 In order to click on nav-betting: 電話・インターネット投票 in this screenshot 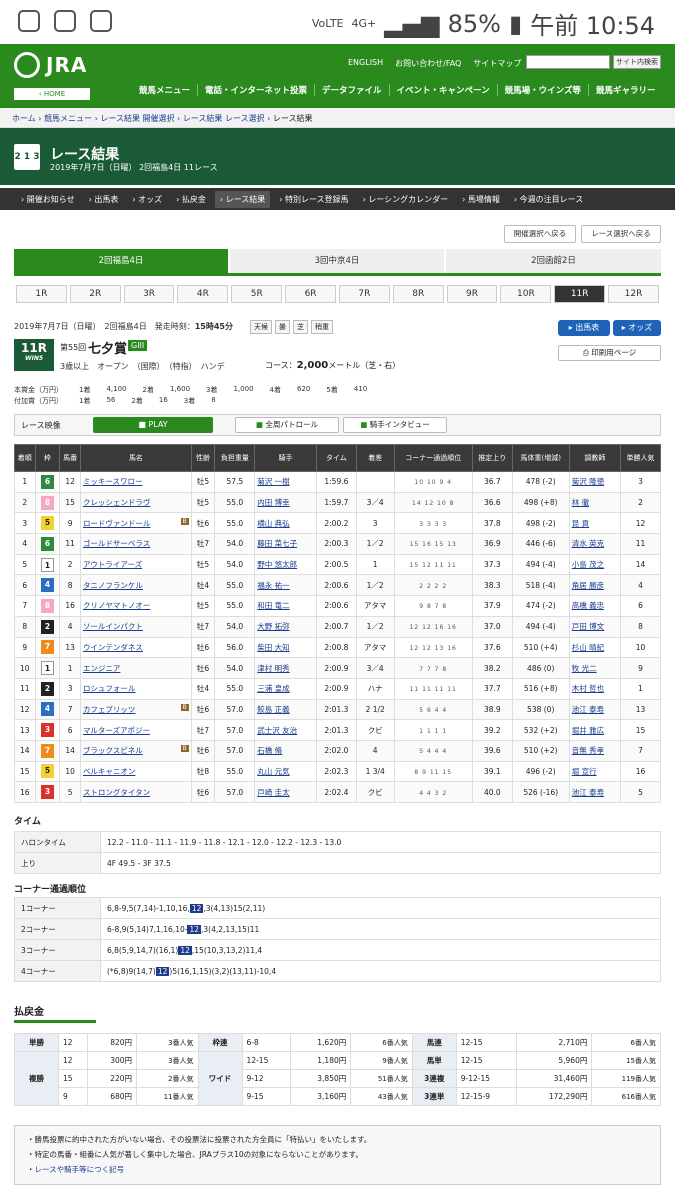, I will do `click(255, 90)`.